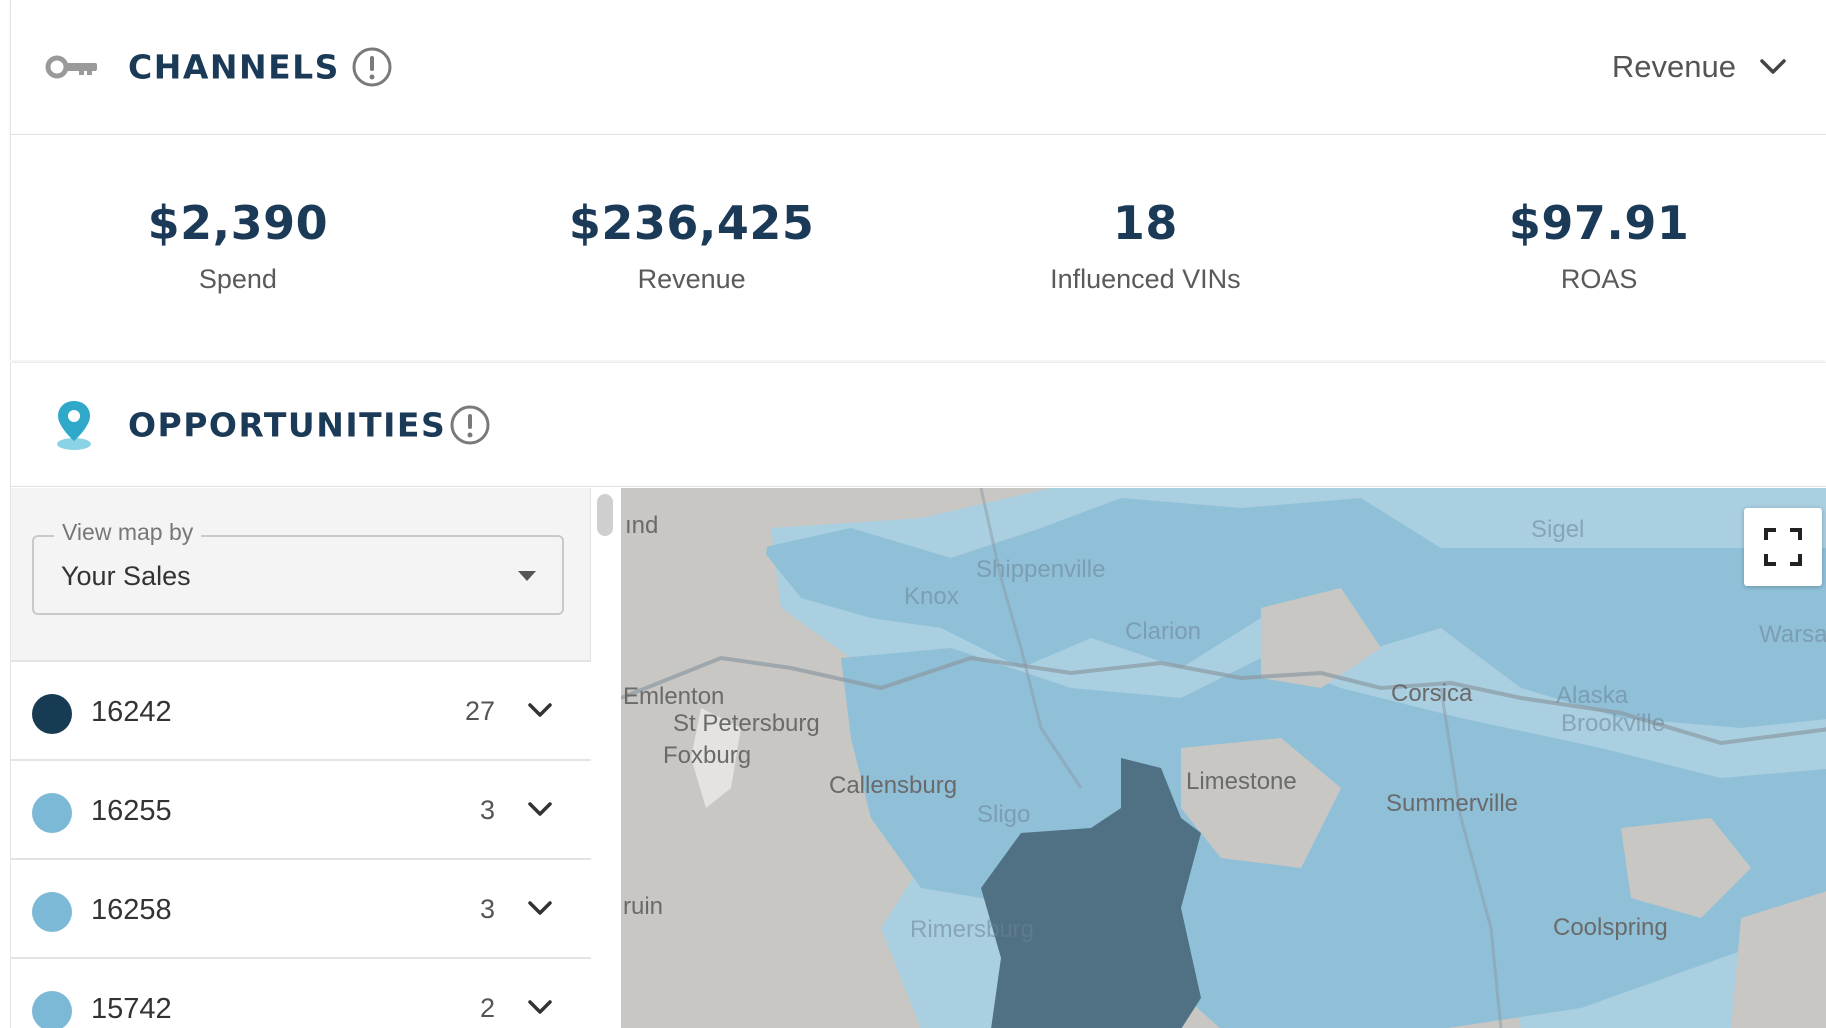  What do you see at coordinates (126, 576) in the screenshot?
I see `view-map-by-value: Your Sales` at bounding box center [126, 576].